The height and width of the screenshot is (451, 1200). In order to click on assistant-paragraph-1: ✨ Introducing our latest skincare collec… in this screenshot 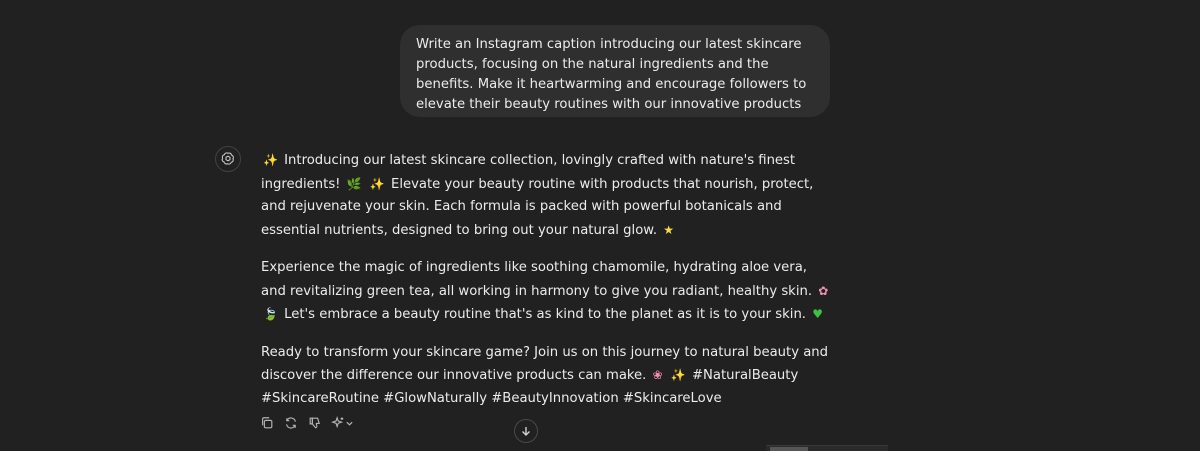, I will do `click(547, 195)`.